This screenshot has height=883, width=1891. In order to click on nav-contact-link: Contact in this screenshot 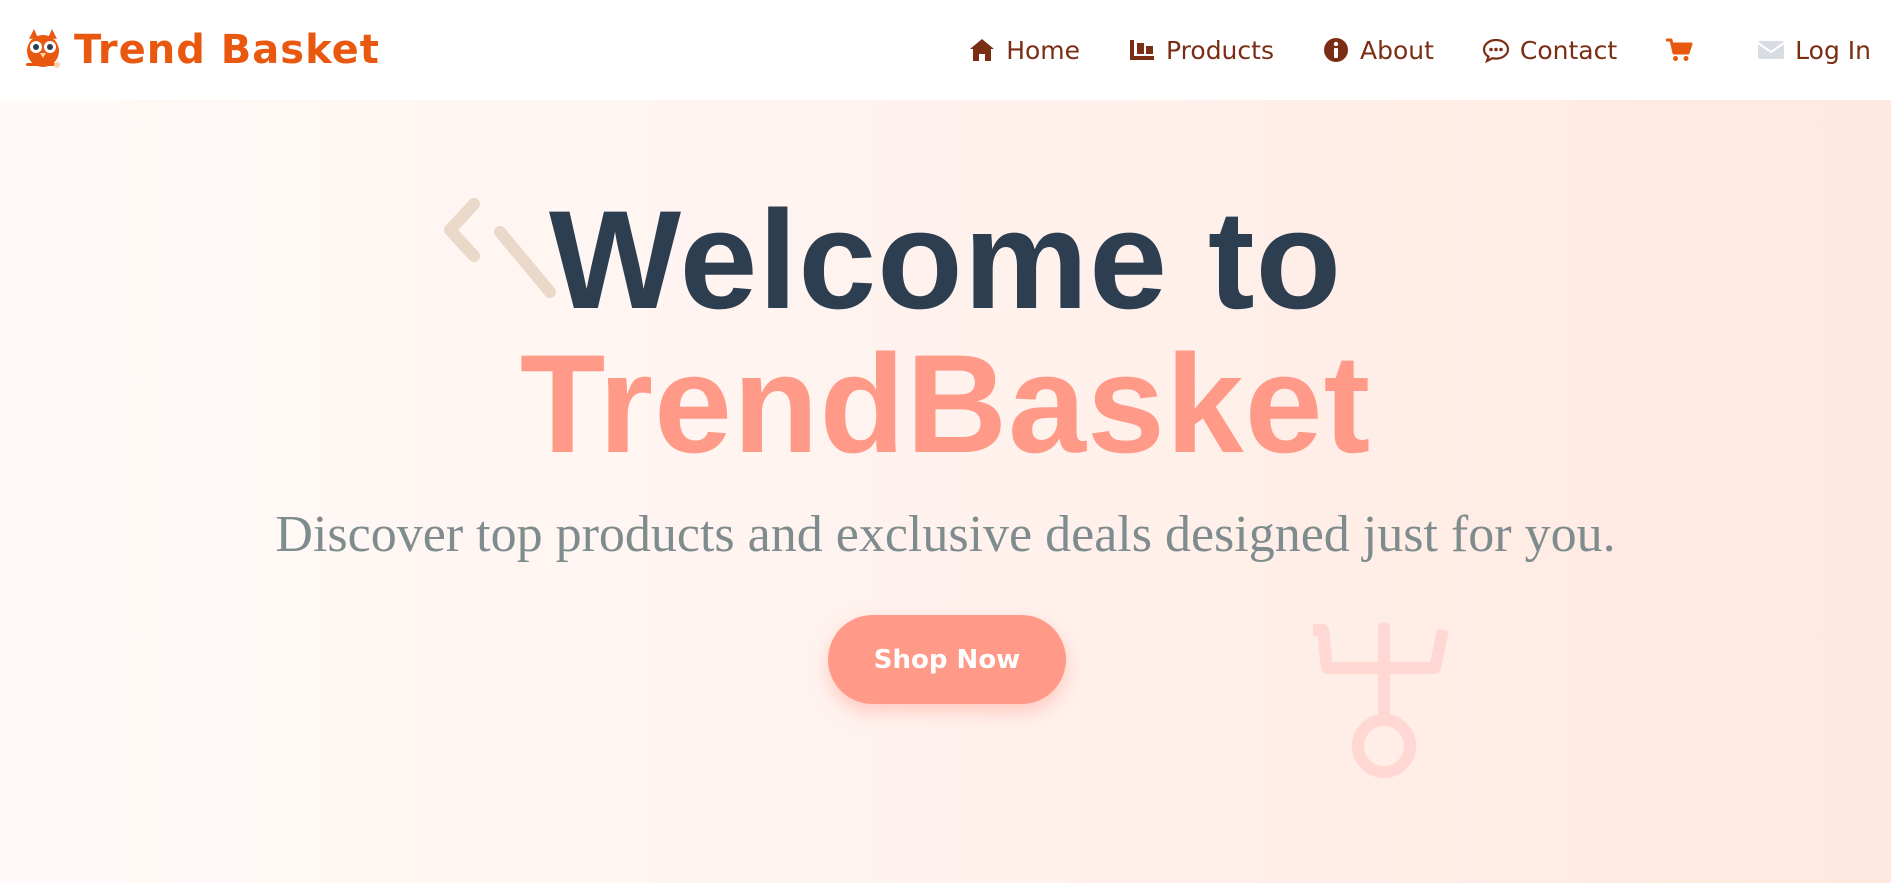, I will do `click(1549, 50)`.